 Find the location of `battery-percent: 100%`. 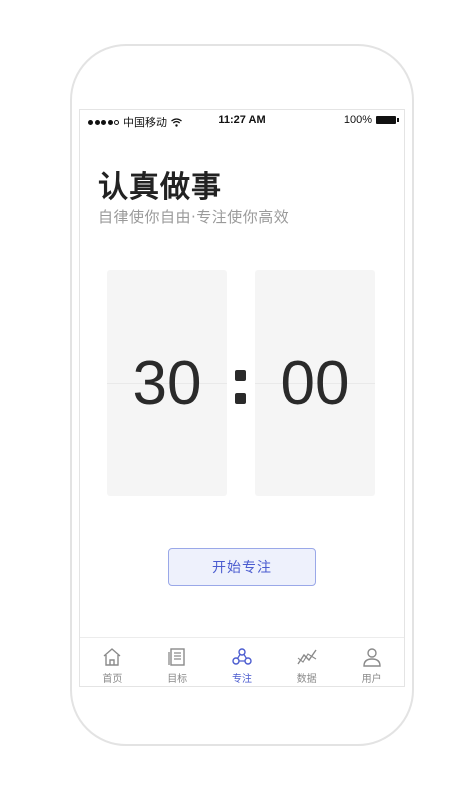

battery-percent: 100% is located at coordinates (357, 120).